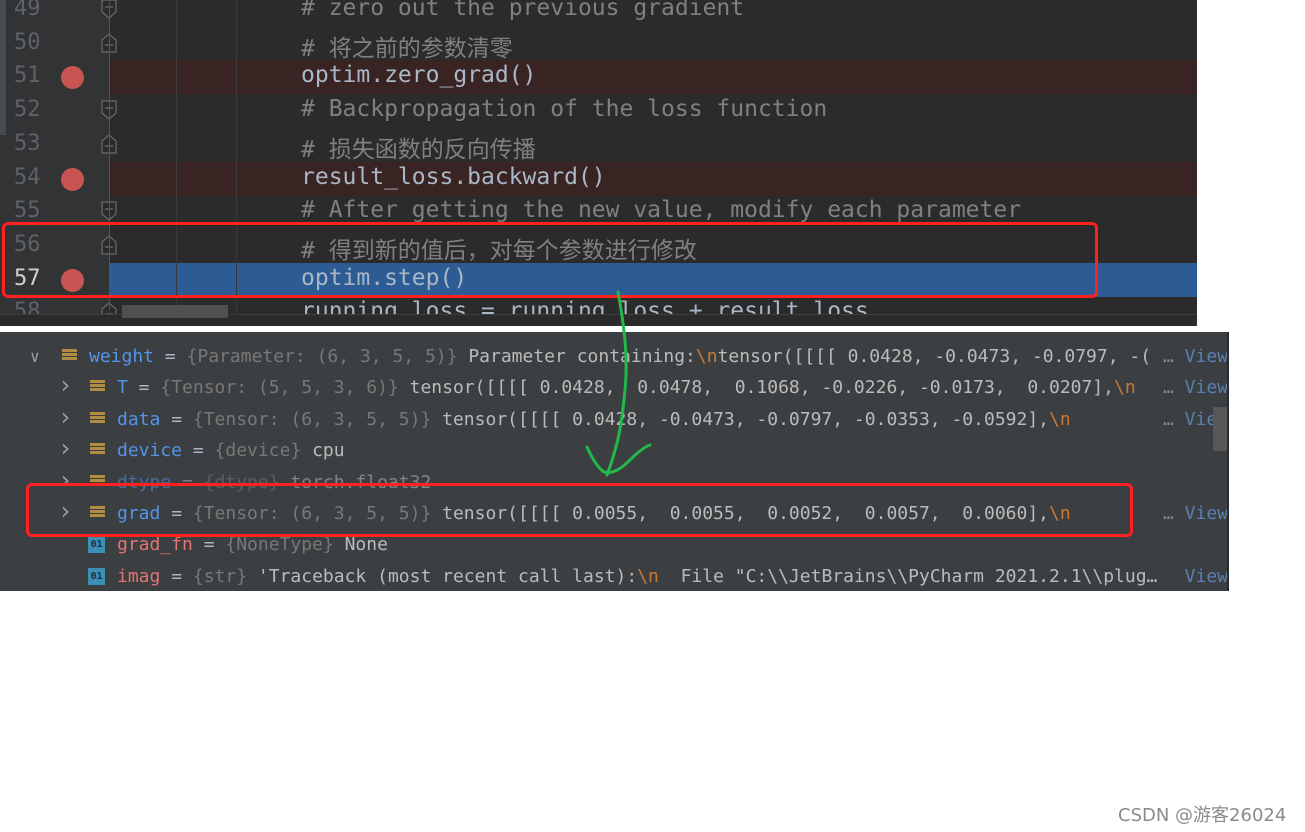 Image resolution: width=1305 pixels, height=832 pixels. Describe the element at coordinates (220, 576) in the screenshot. I see `variable-type: {str}` at that location.